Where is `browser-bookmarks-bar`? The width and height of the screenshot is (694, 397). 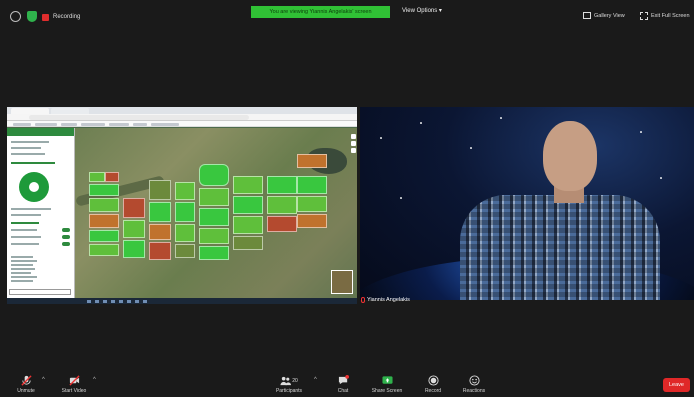 browser-bookmarks-bar is located at coordinates (182, 124).